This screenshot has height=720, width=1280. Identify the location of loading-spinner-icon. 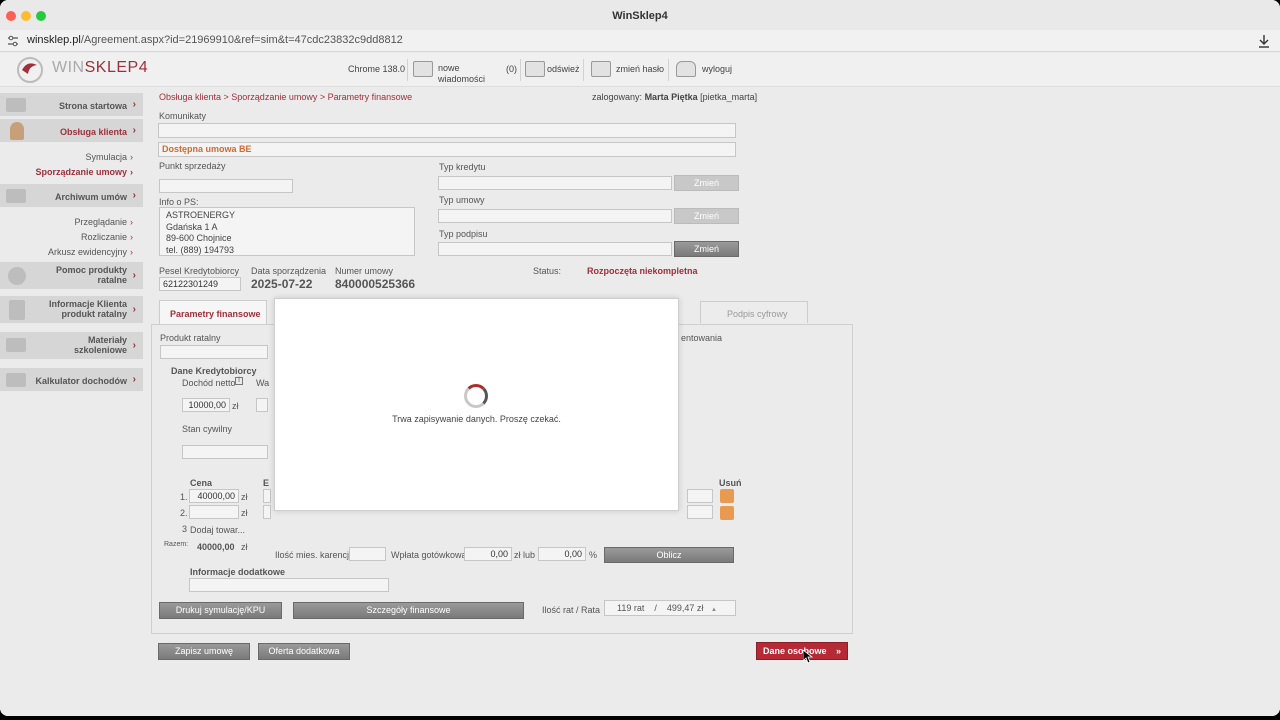
(476, 396).